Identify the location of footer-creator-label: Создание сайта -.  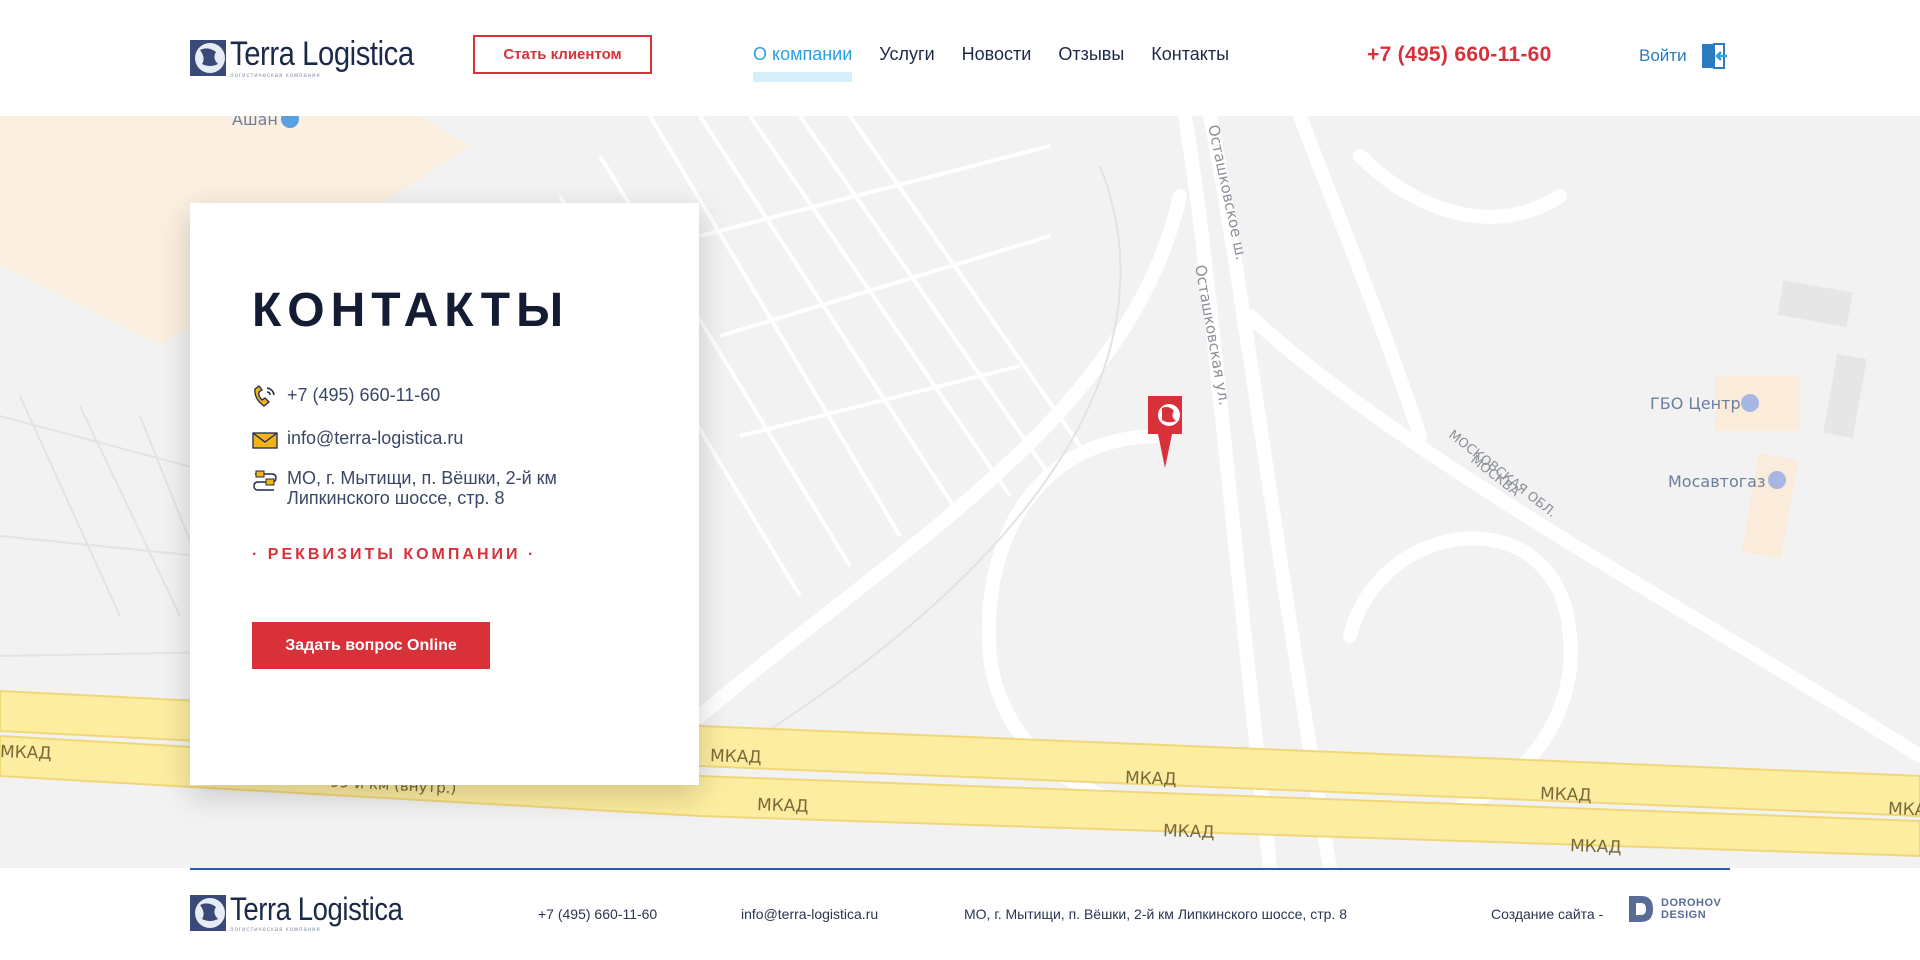
(1547, 914).